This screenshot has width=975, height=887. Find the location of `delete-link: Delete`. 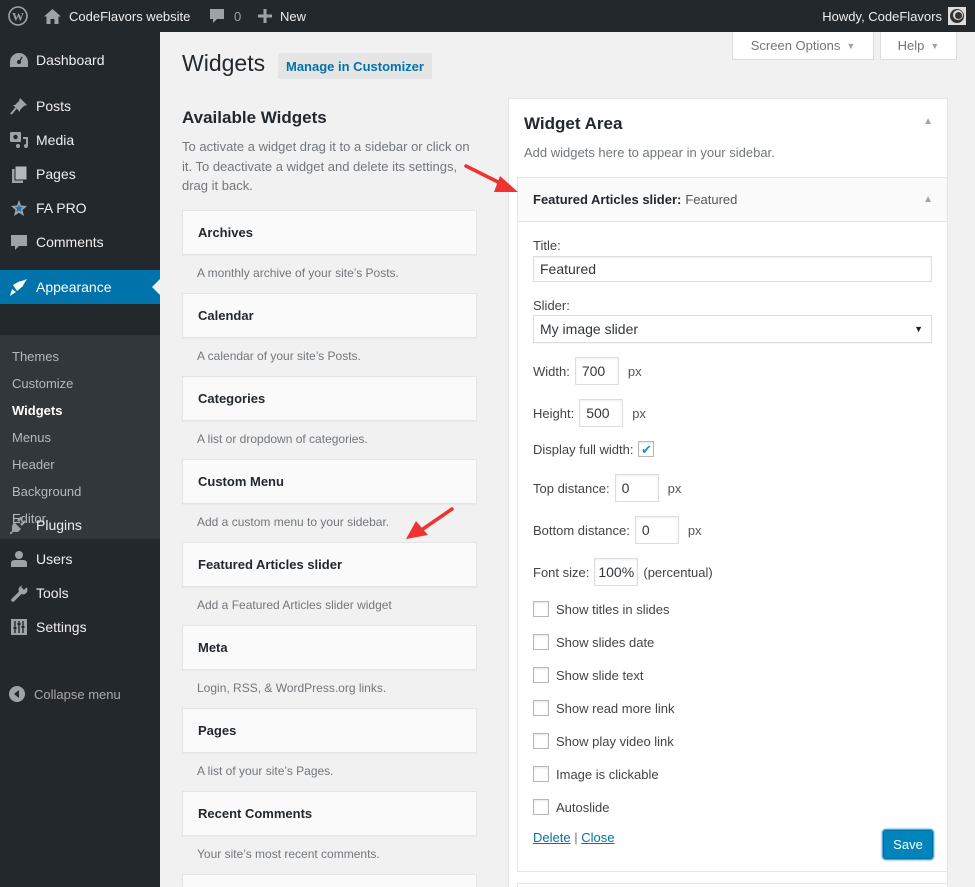

delete-link: Delete is located at coordinates (552, 837).